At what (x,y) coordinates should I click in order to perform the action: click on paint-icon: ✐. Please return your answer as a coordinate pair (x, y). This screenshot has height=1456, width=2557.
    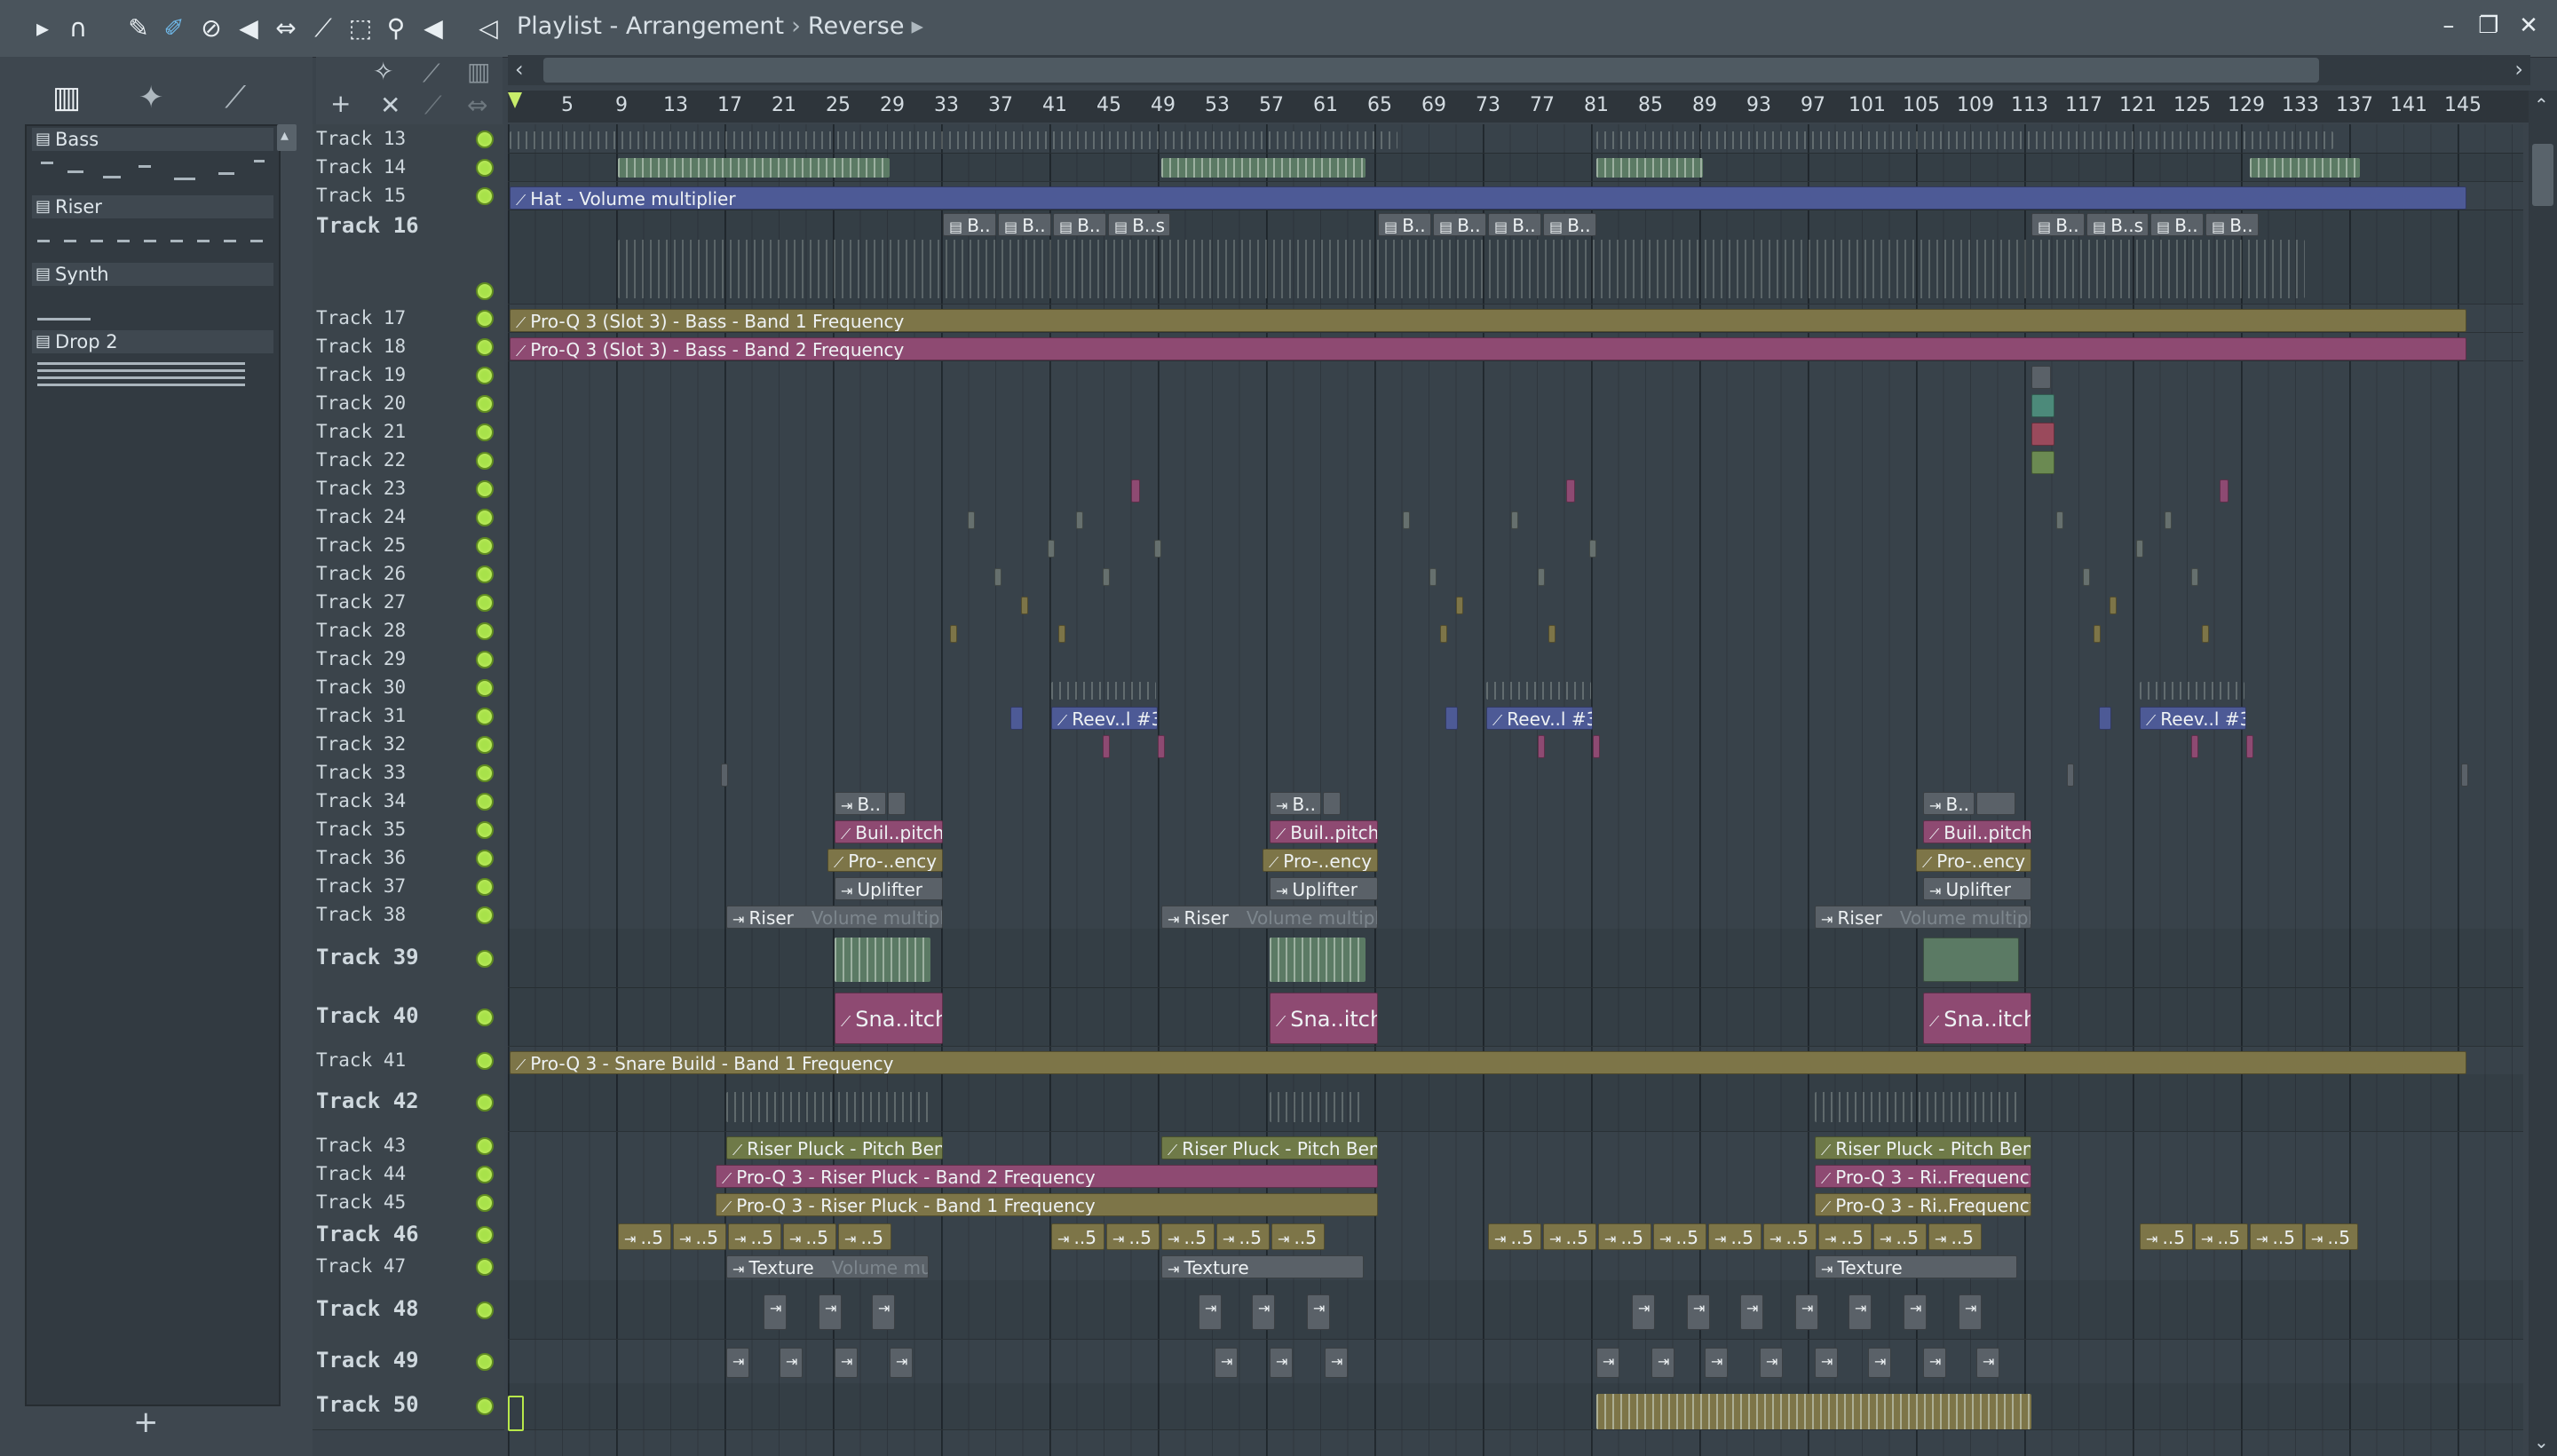
    Looking at the image, I should click on (174, 28).